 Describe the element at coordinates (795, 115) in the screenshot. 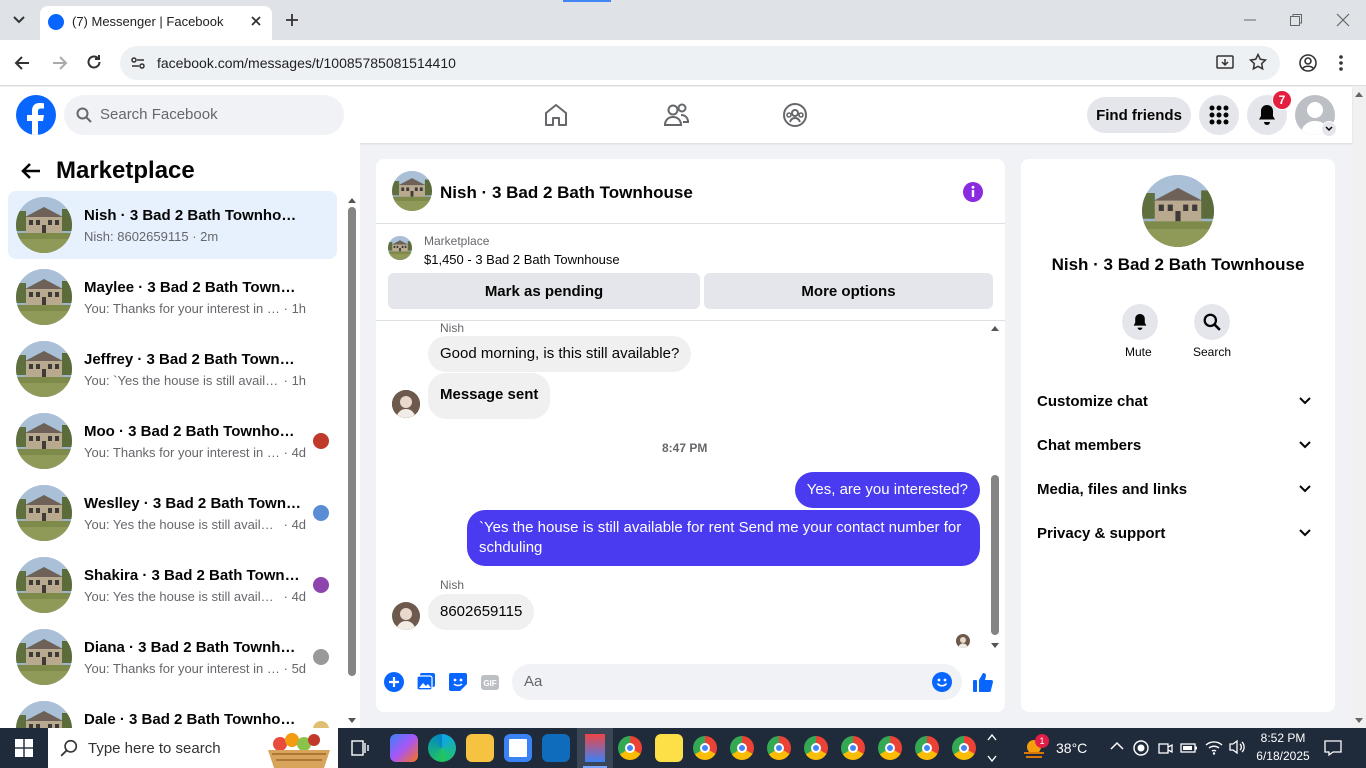

I see `groups-icon` at that location.